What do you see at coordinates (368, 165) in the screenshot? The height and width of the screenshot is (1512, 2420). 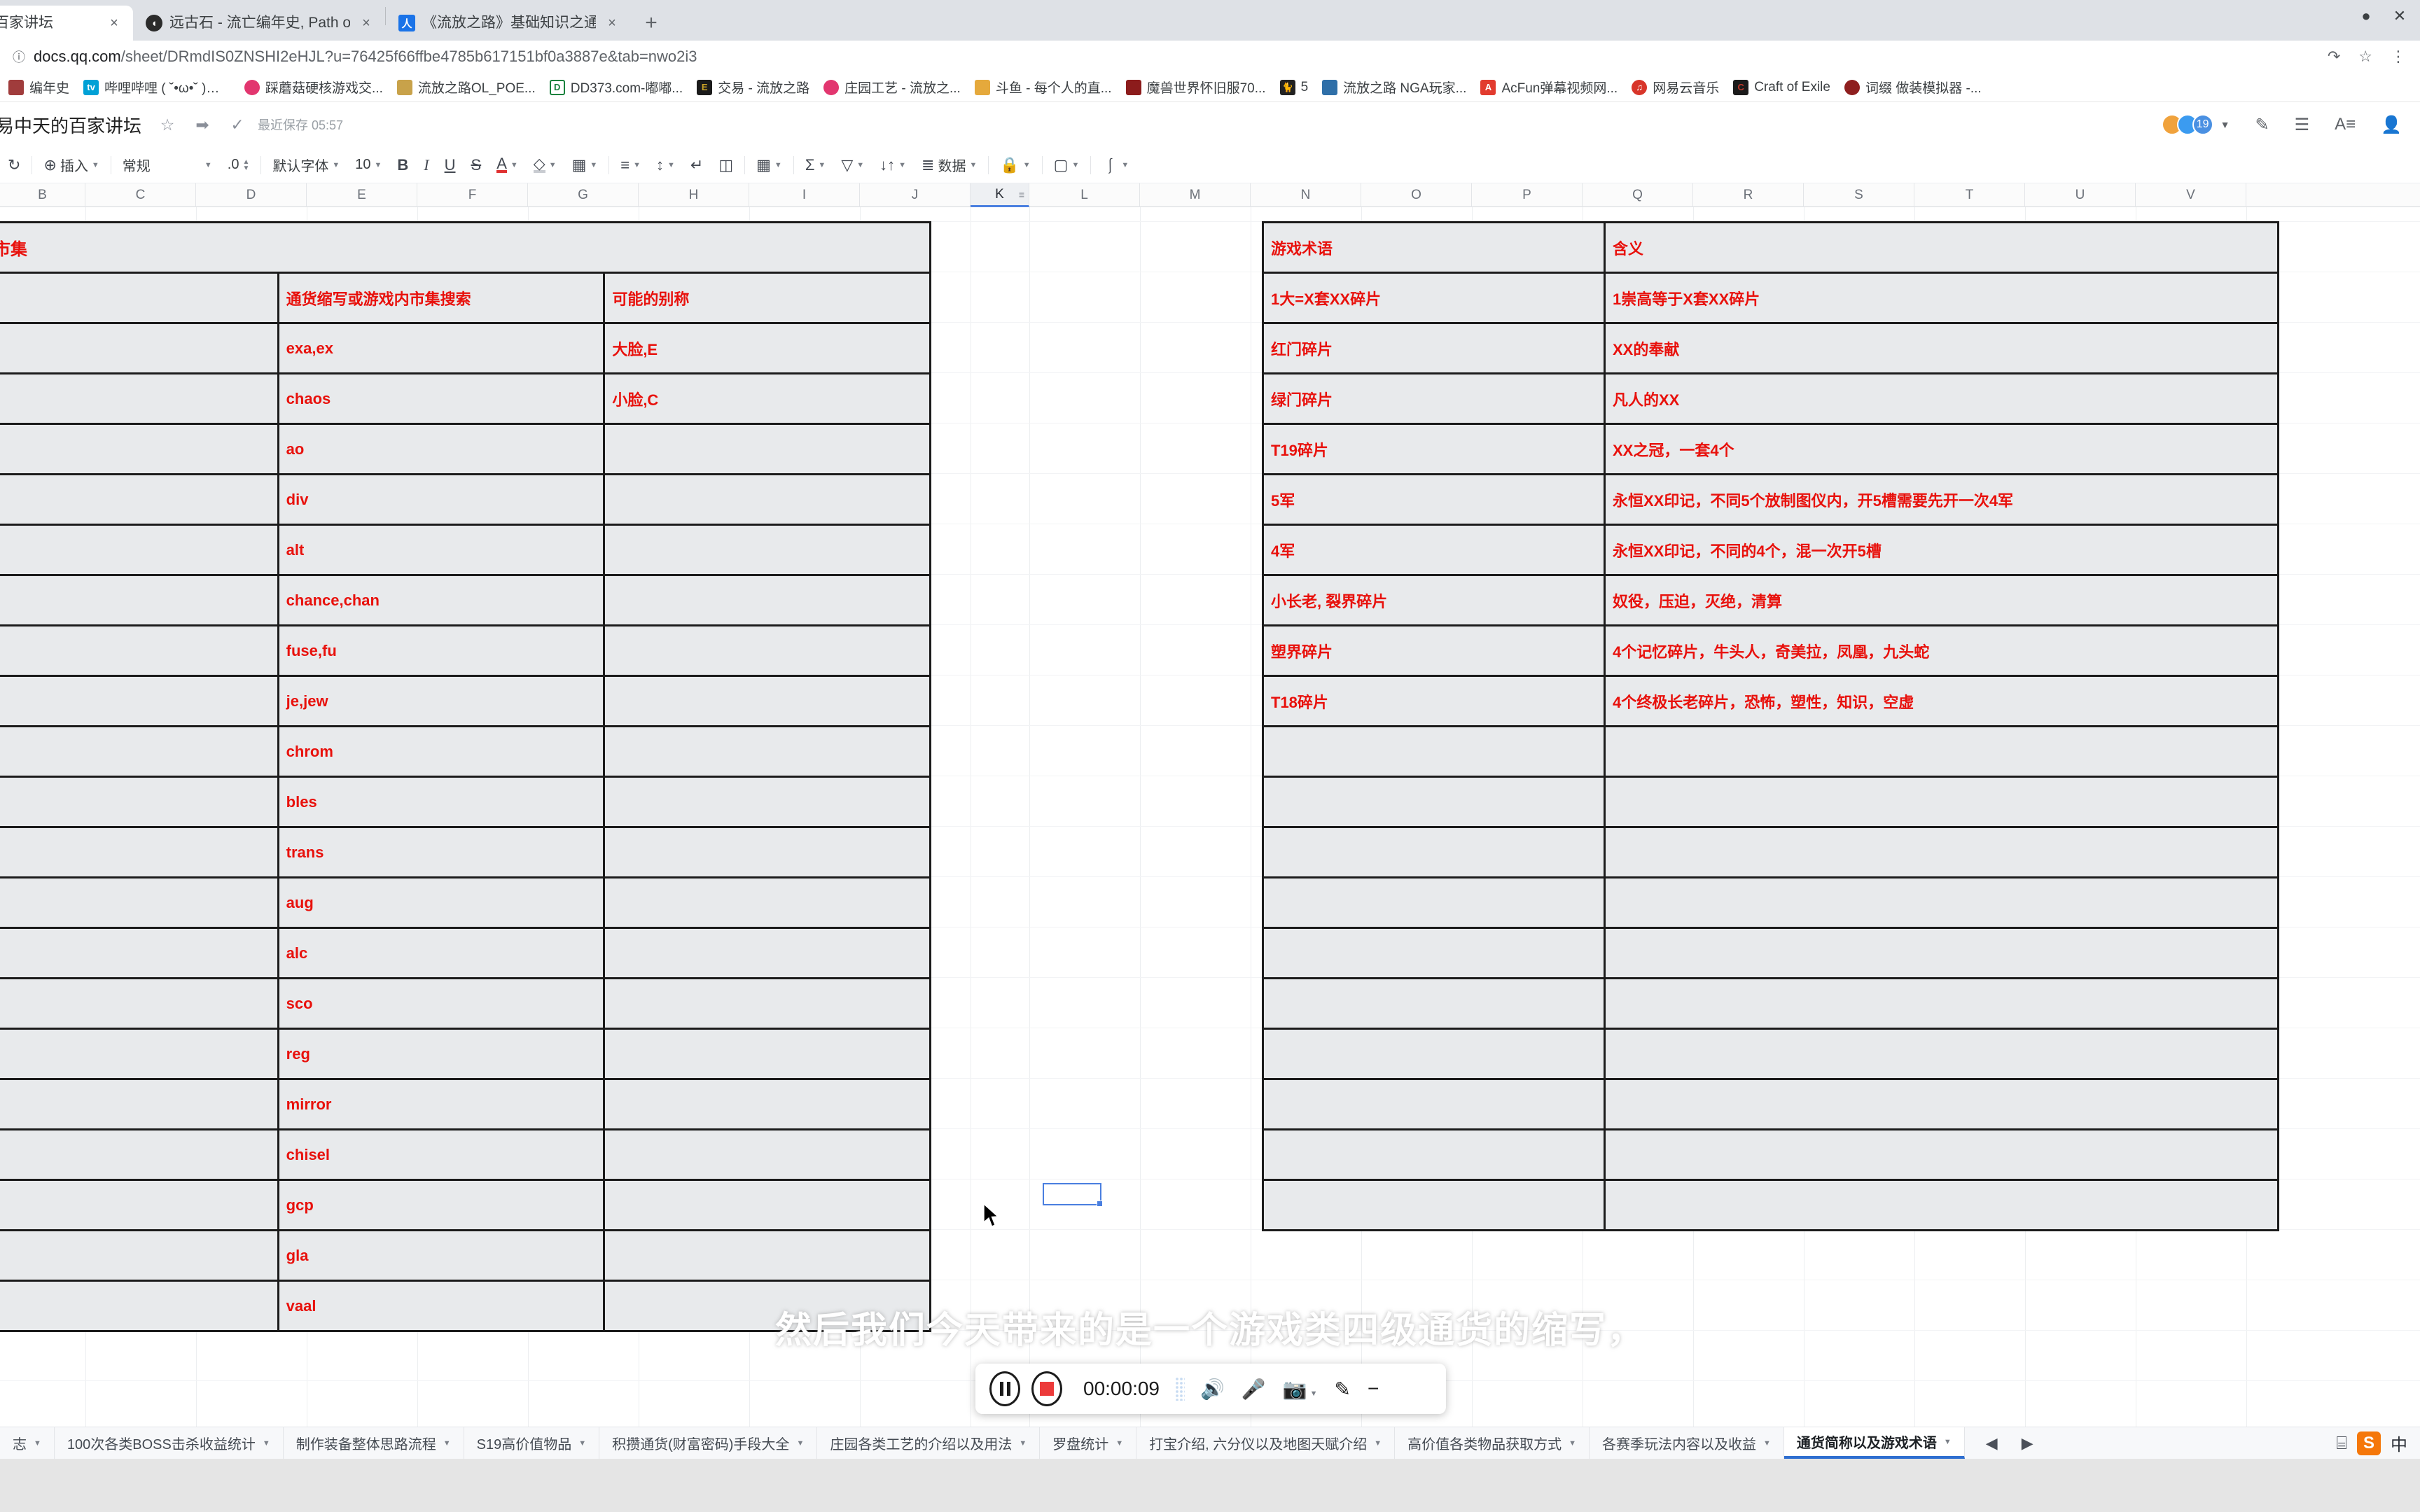 I see `font-size-select: 10 ▼` at bounding box center [368, 165].